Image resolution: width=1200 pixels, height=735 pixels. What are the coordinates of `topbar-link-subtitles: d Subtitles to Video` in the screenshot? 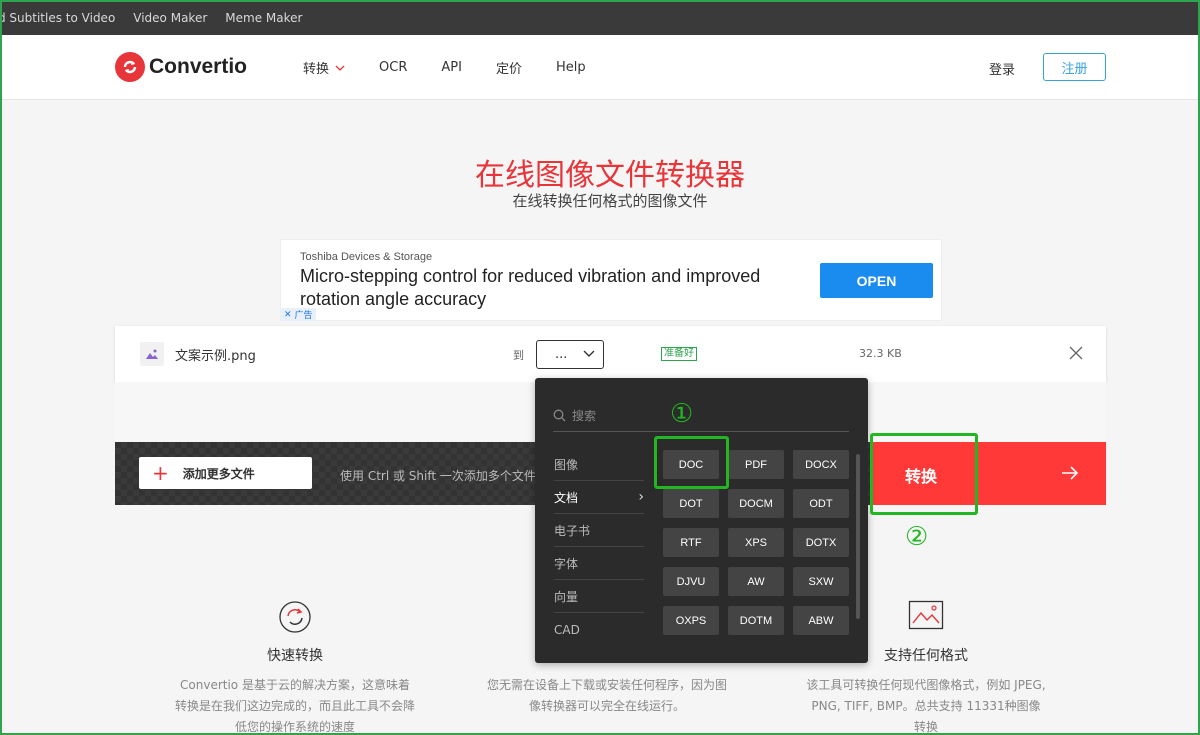 It's located at (57, 18).